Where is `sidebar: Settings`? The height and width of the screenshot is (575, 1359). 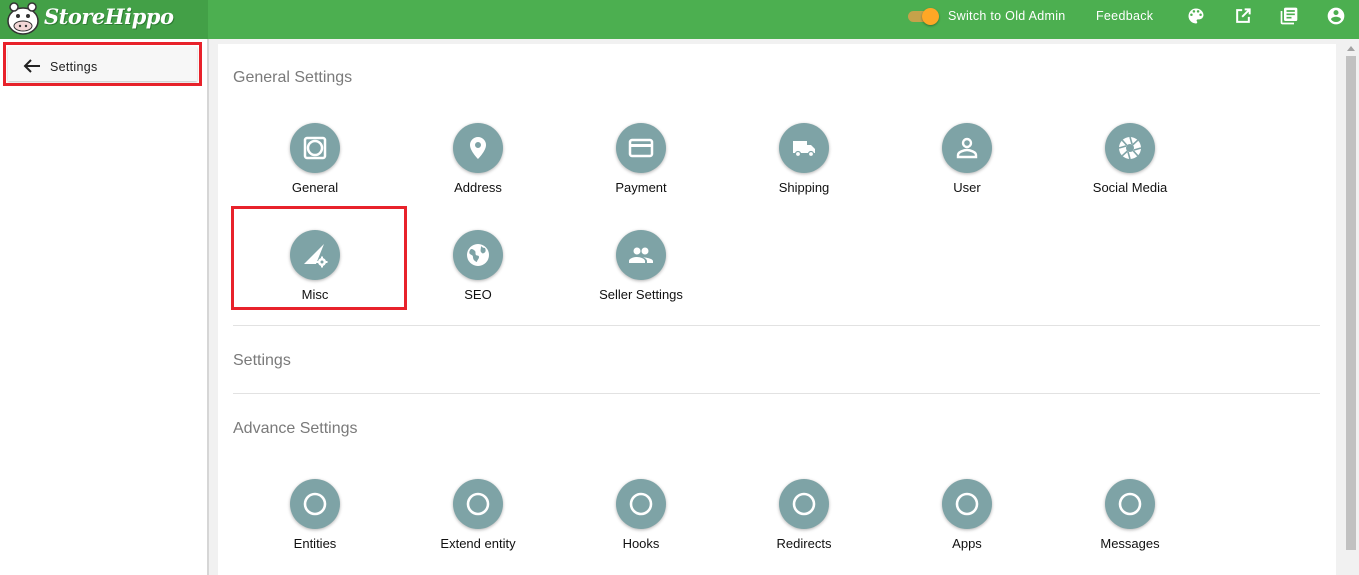
sidebar: Settings is located at coordinates (104, 307).